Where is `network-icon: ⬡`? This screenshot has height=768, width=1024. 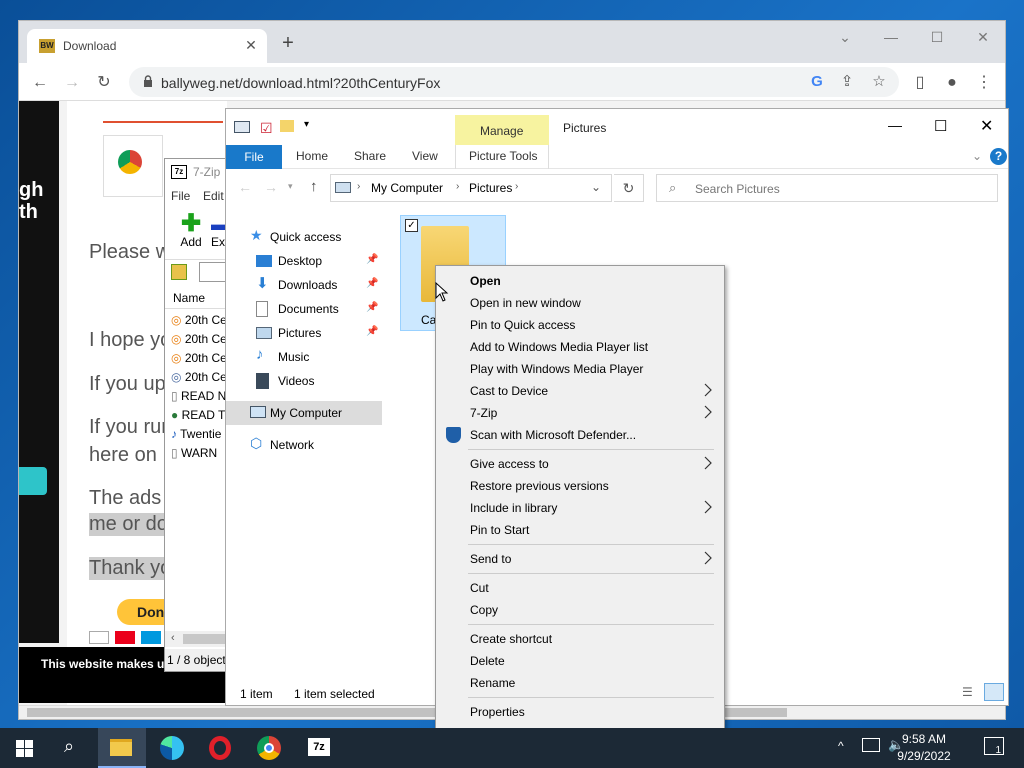 network-icon: ⬡ is located at coordinates (256, 443).